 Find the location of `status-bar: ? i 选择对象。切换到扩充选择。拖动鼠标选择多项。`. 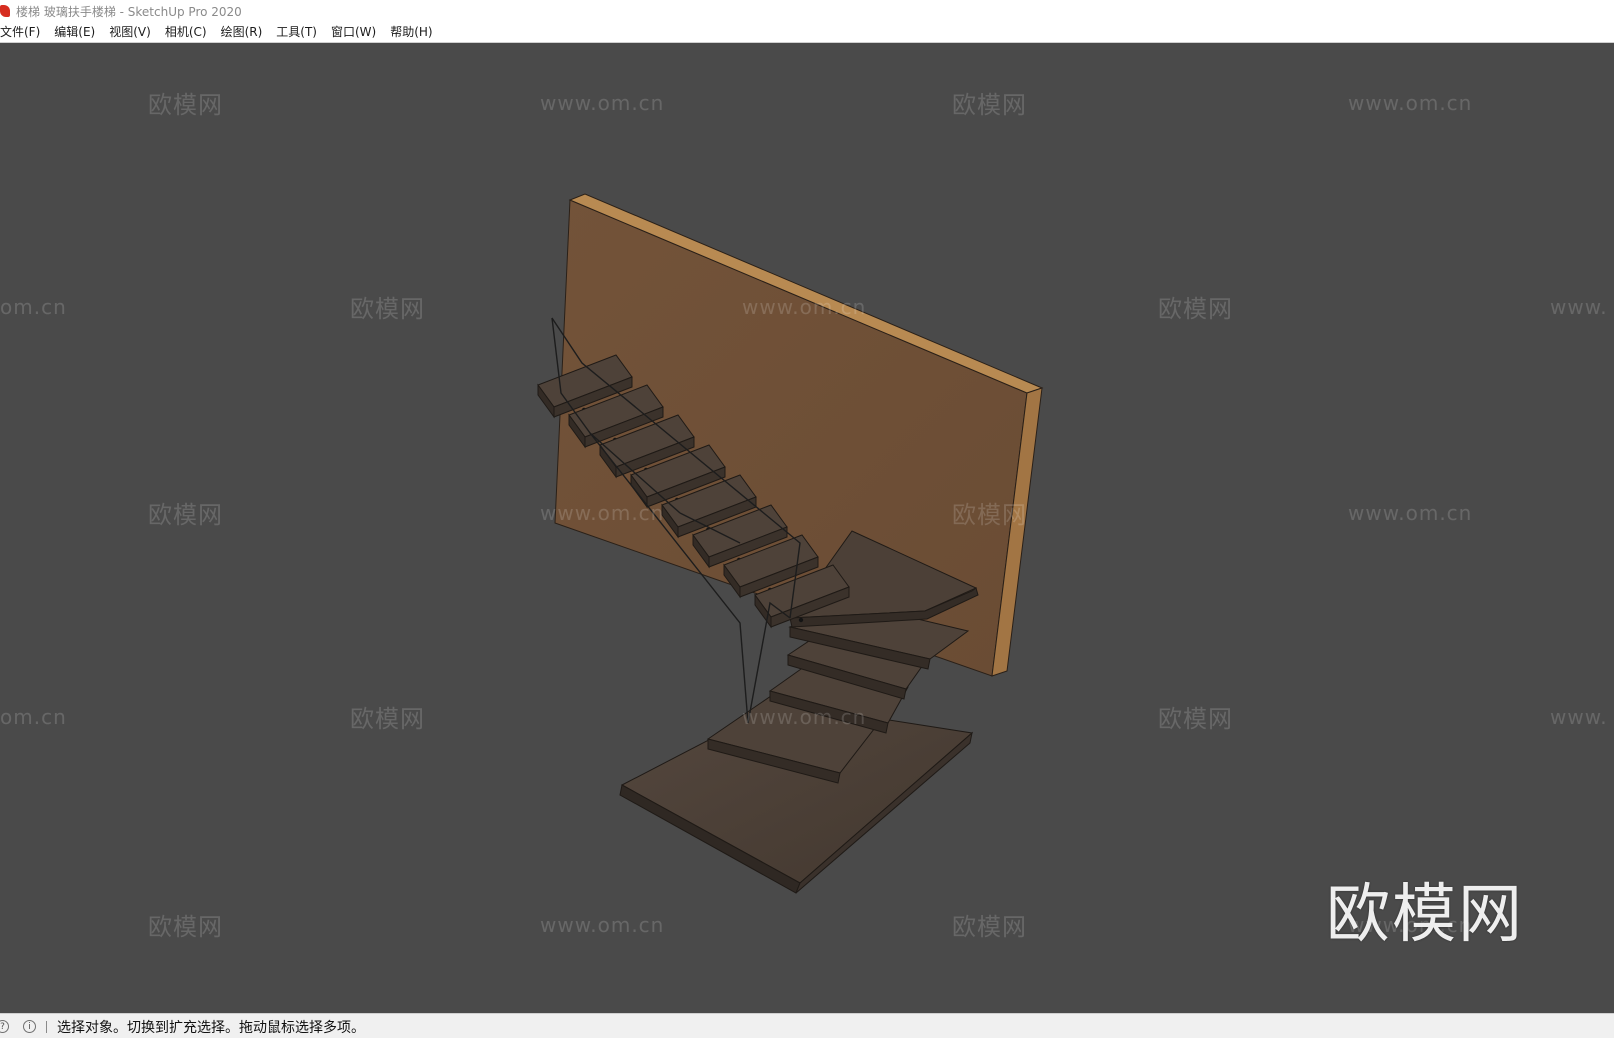

status-bar: ? i 选择对象。切换到扩充选择。拖动鼠标选择多项。 is located at coordinates (807, 1025).